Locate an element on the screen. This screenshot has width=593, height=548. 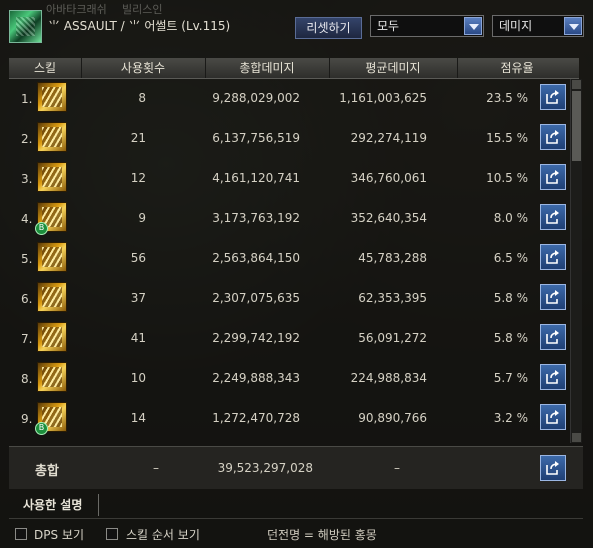
scroll-down-icon is located at coordinates (576, 437).